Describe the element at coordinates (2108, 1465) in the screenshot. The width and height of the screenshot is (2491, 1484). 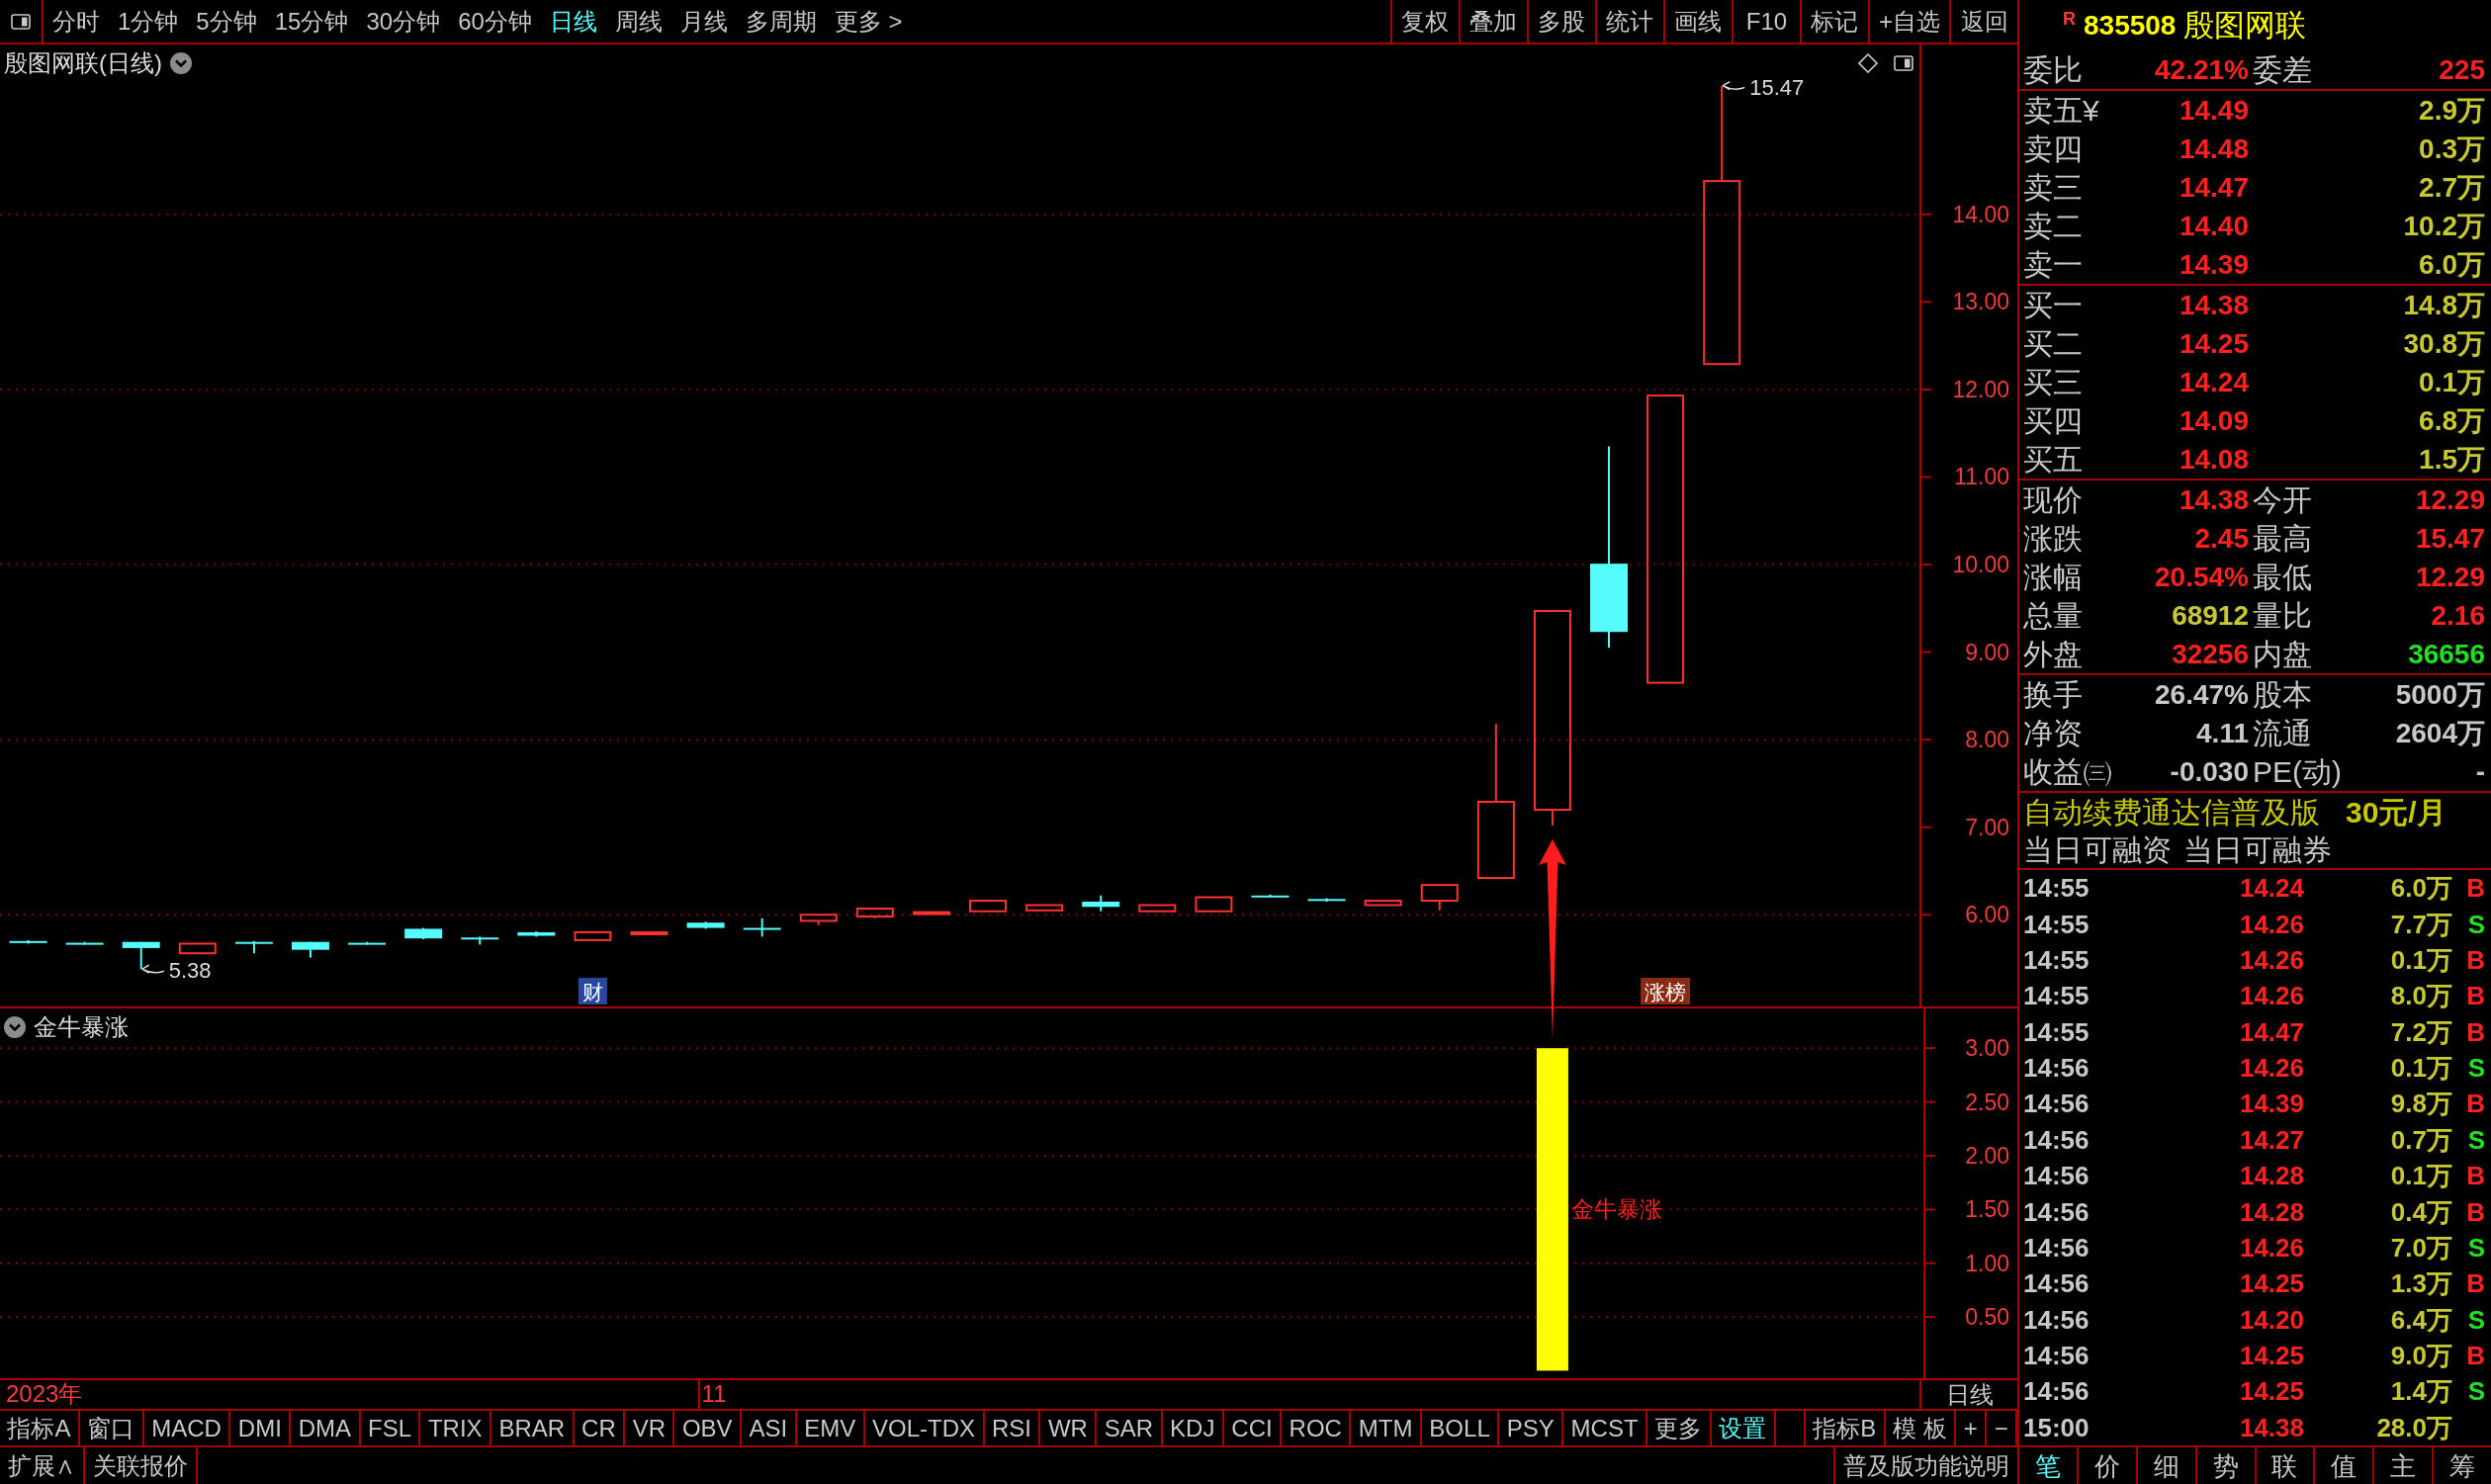
I see `panel-tab: 价` at that location.